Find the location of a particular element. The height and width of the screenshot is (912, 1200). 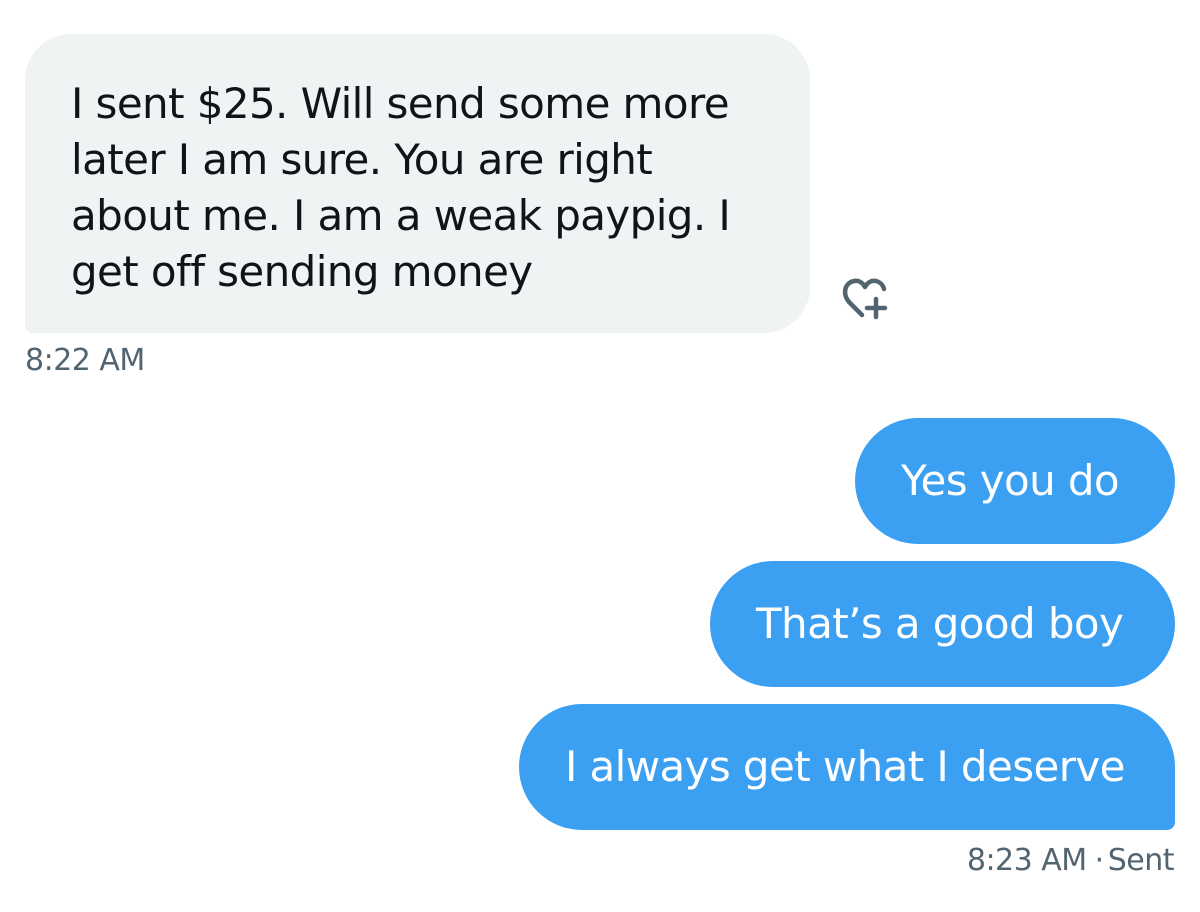

incoming-message-timestamp: 8:22 AM is located at coordinates (85, 360).